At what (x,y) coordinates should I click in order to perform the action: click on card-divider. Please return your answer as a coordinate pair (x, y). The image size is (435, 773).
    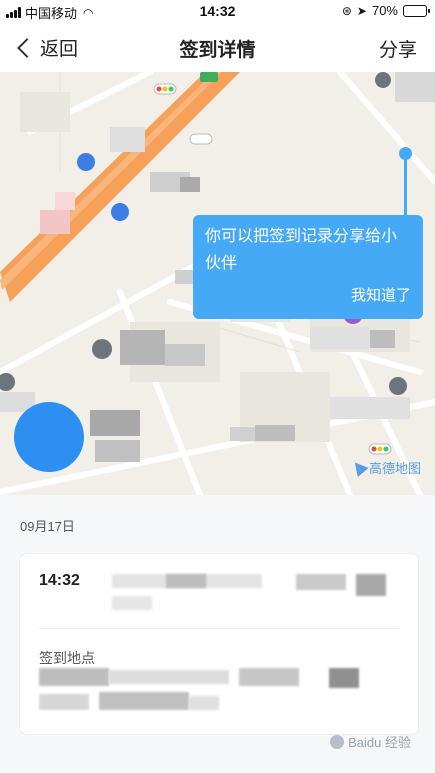
    Looking at the image, I should click on (219, 628).